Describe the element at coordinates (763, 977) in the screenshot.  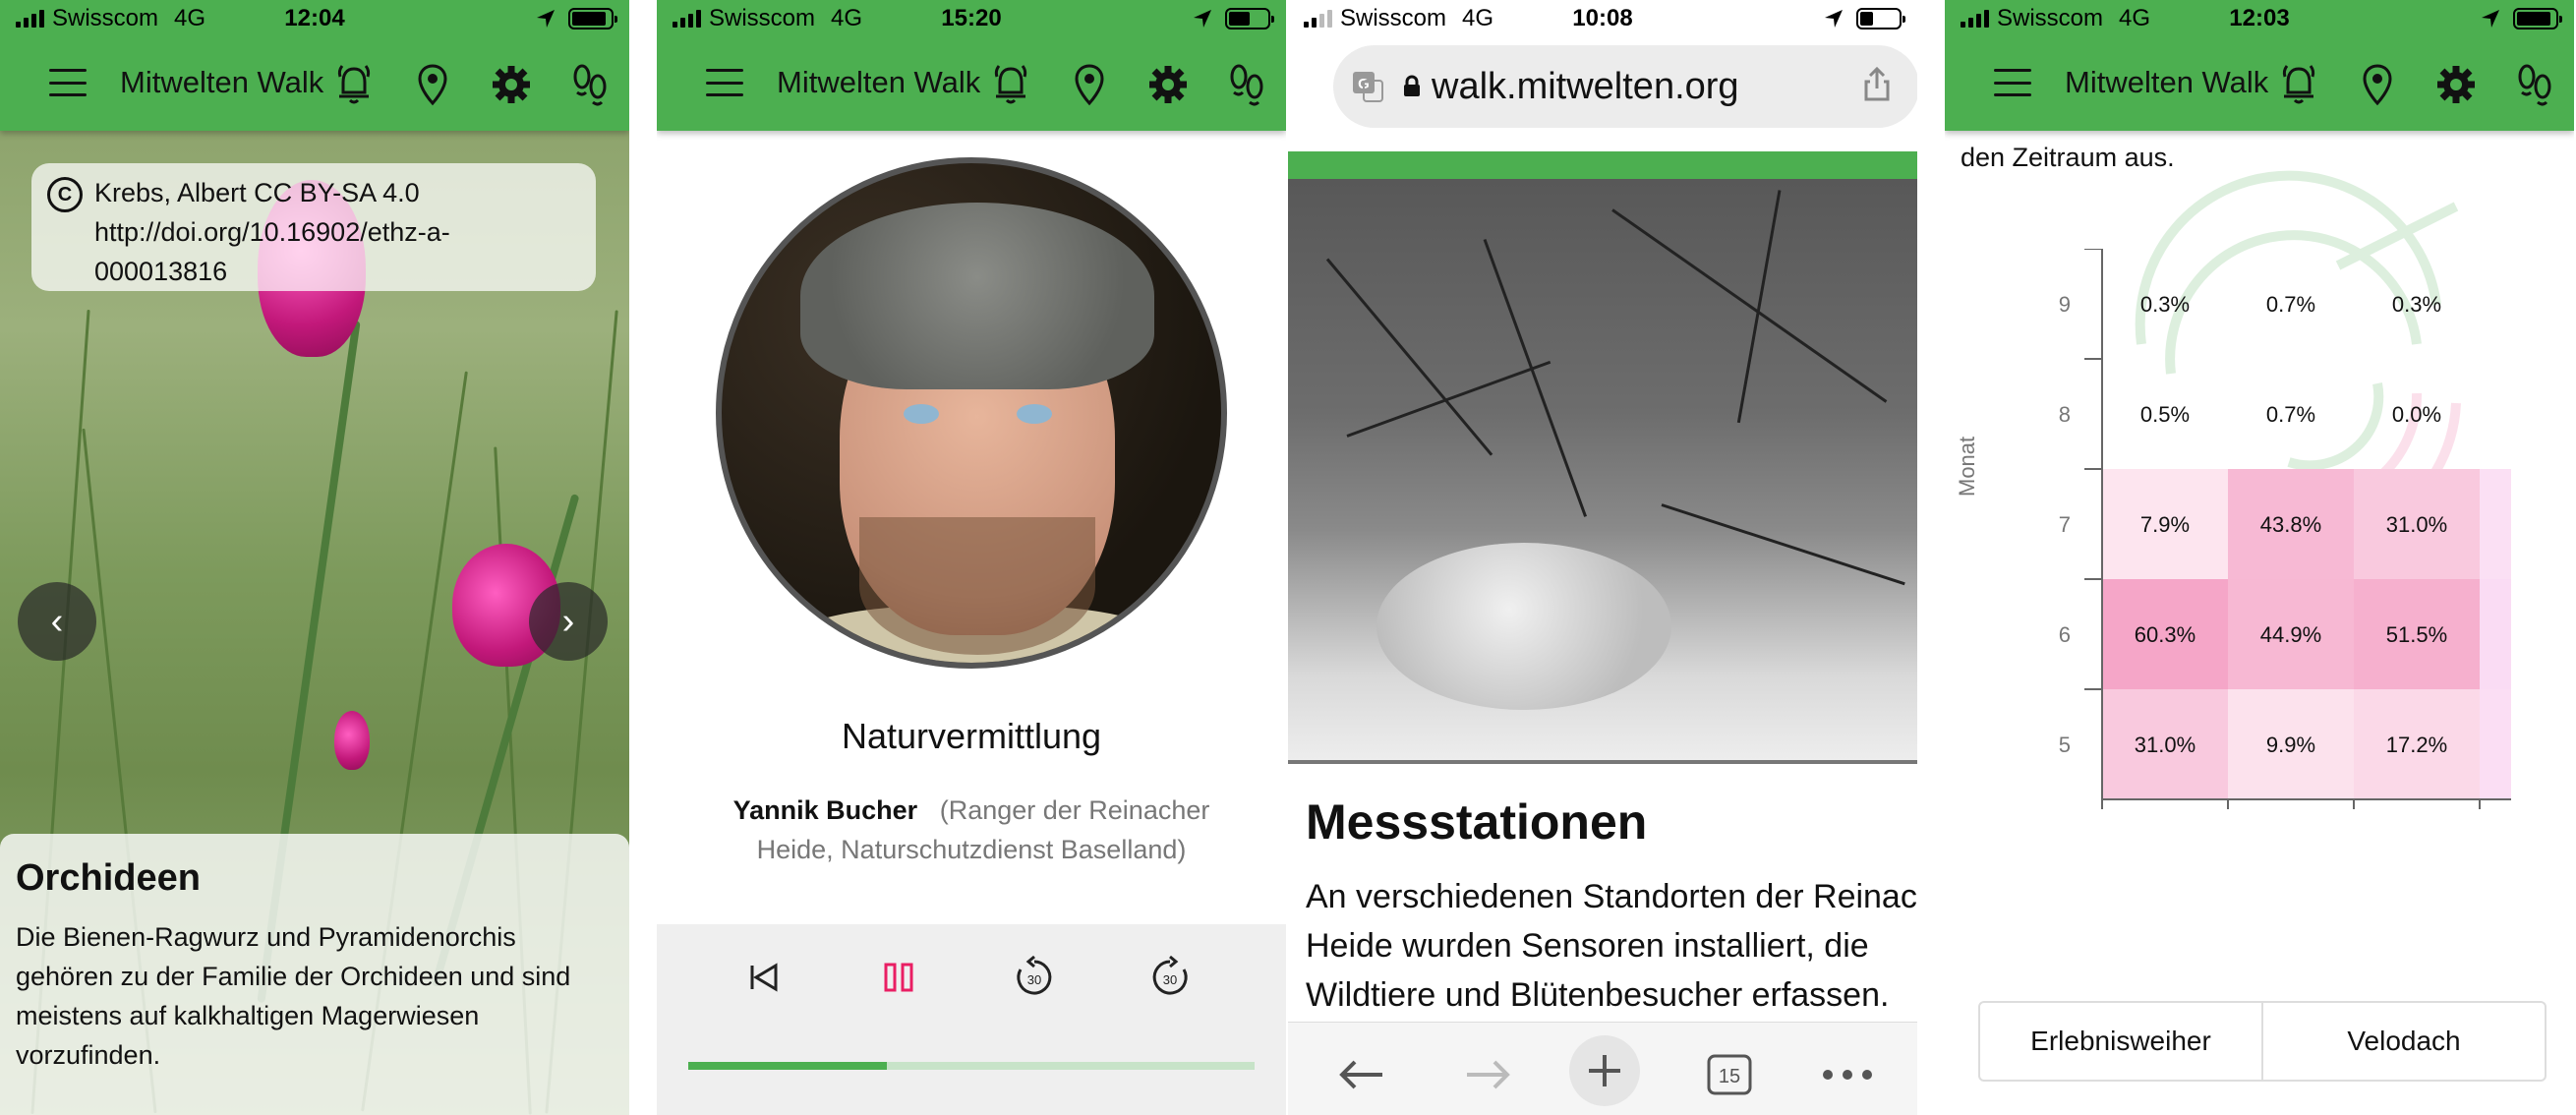
I see `skip-to-start-button` at that location.